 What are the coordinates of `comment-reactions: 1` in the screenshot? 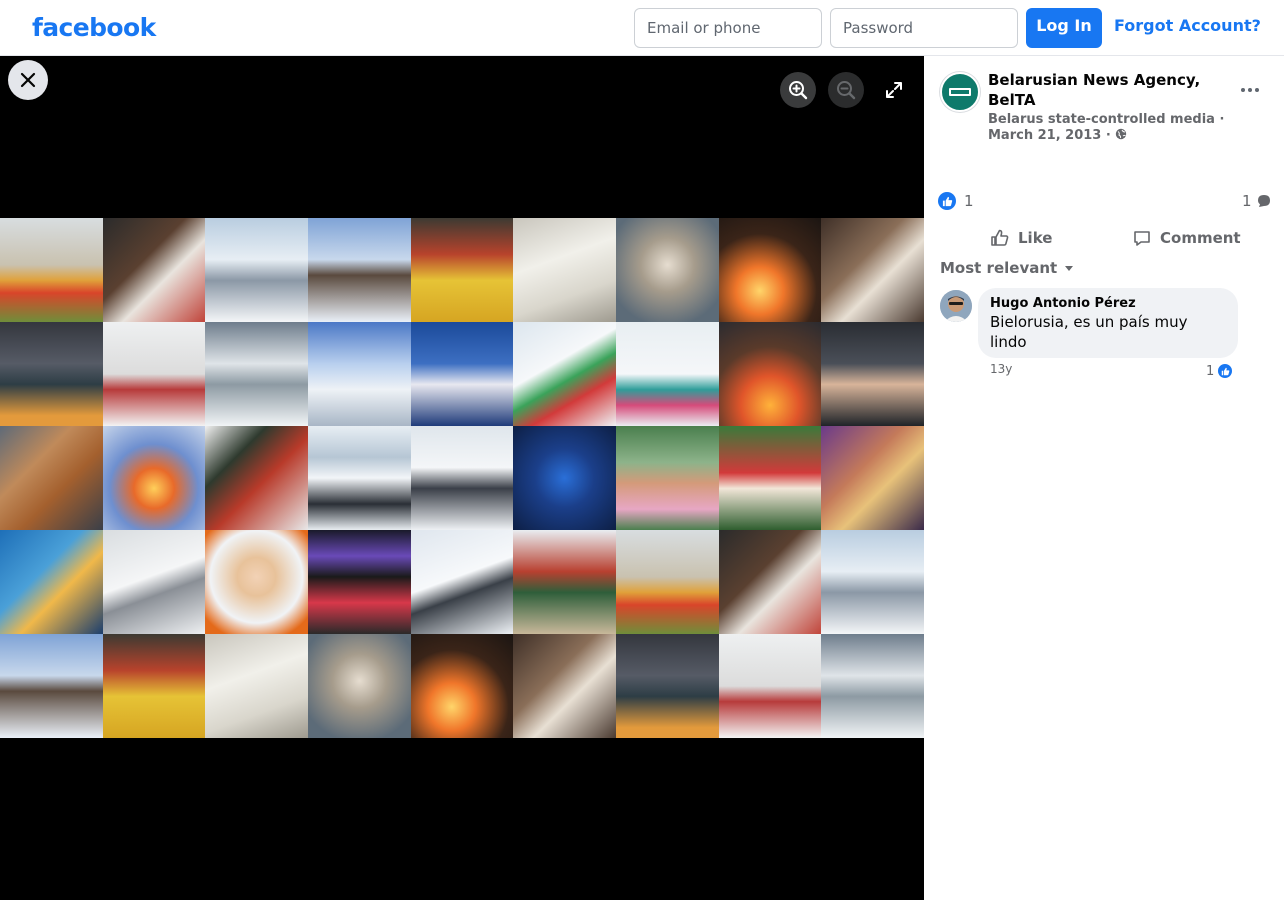 It's located at (1220, 371).